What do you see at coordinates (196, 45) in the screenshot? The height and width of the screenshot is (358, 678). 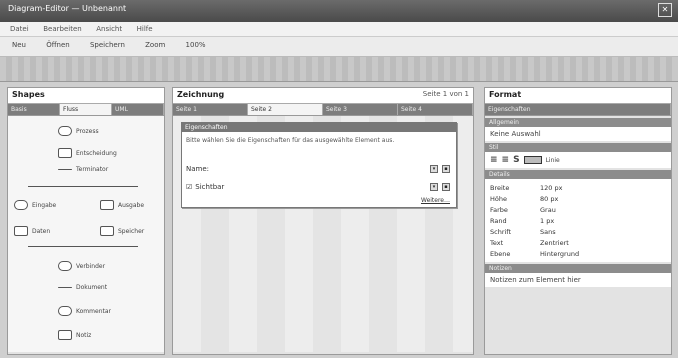 I see `zoom-level: 100%` at bounding box center [196, 45].